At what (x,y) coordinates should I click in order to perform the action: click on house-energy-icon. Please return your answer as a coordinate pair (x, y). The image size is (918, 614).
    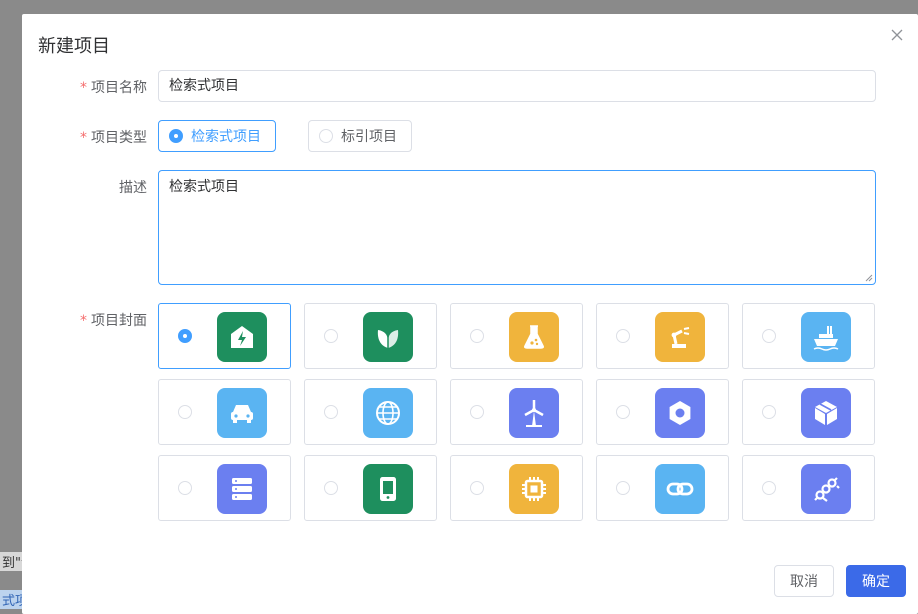
    Looking at the image, I should click on (242, 337).